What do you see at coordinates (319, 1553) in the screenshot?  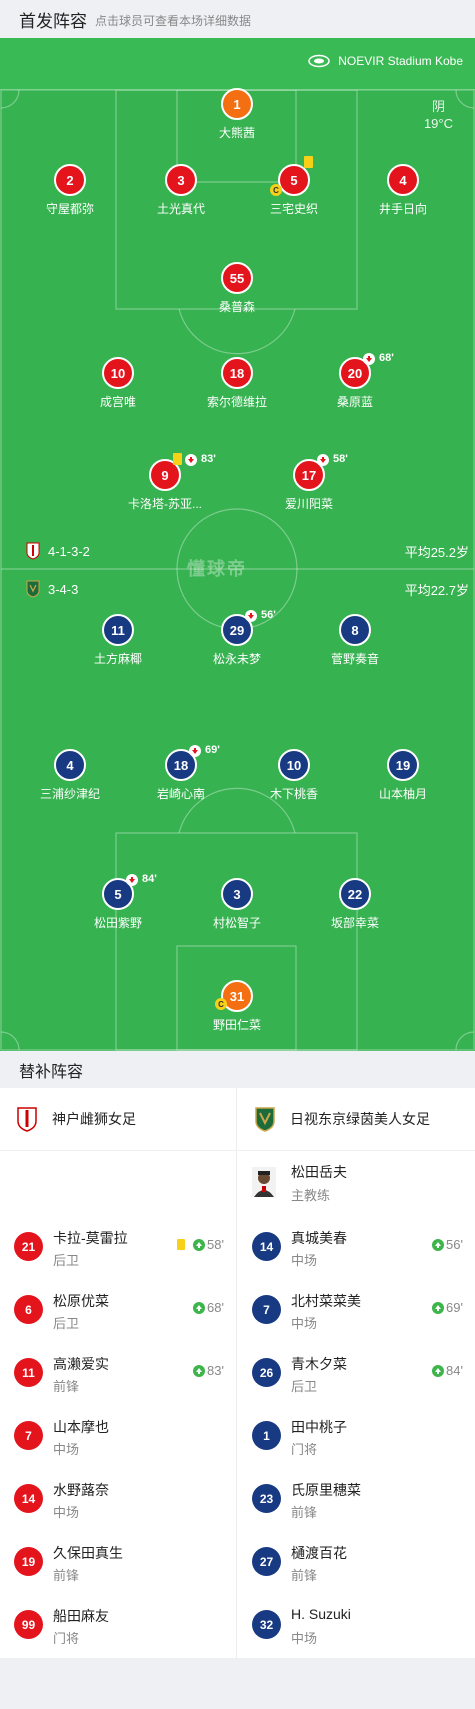 I see `sub-name: 樋渡百花` at bounding box center [319, 1553].